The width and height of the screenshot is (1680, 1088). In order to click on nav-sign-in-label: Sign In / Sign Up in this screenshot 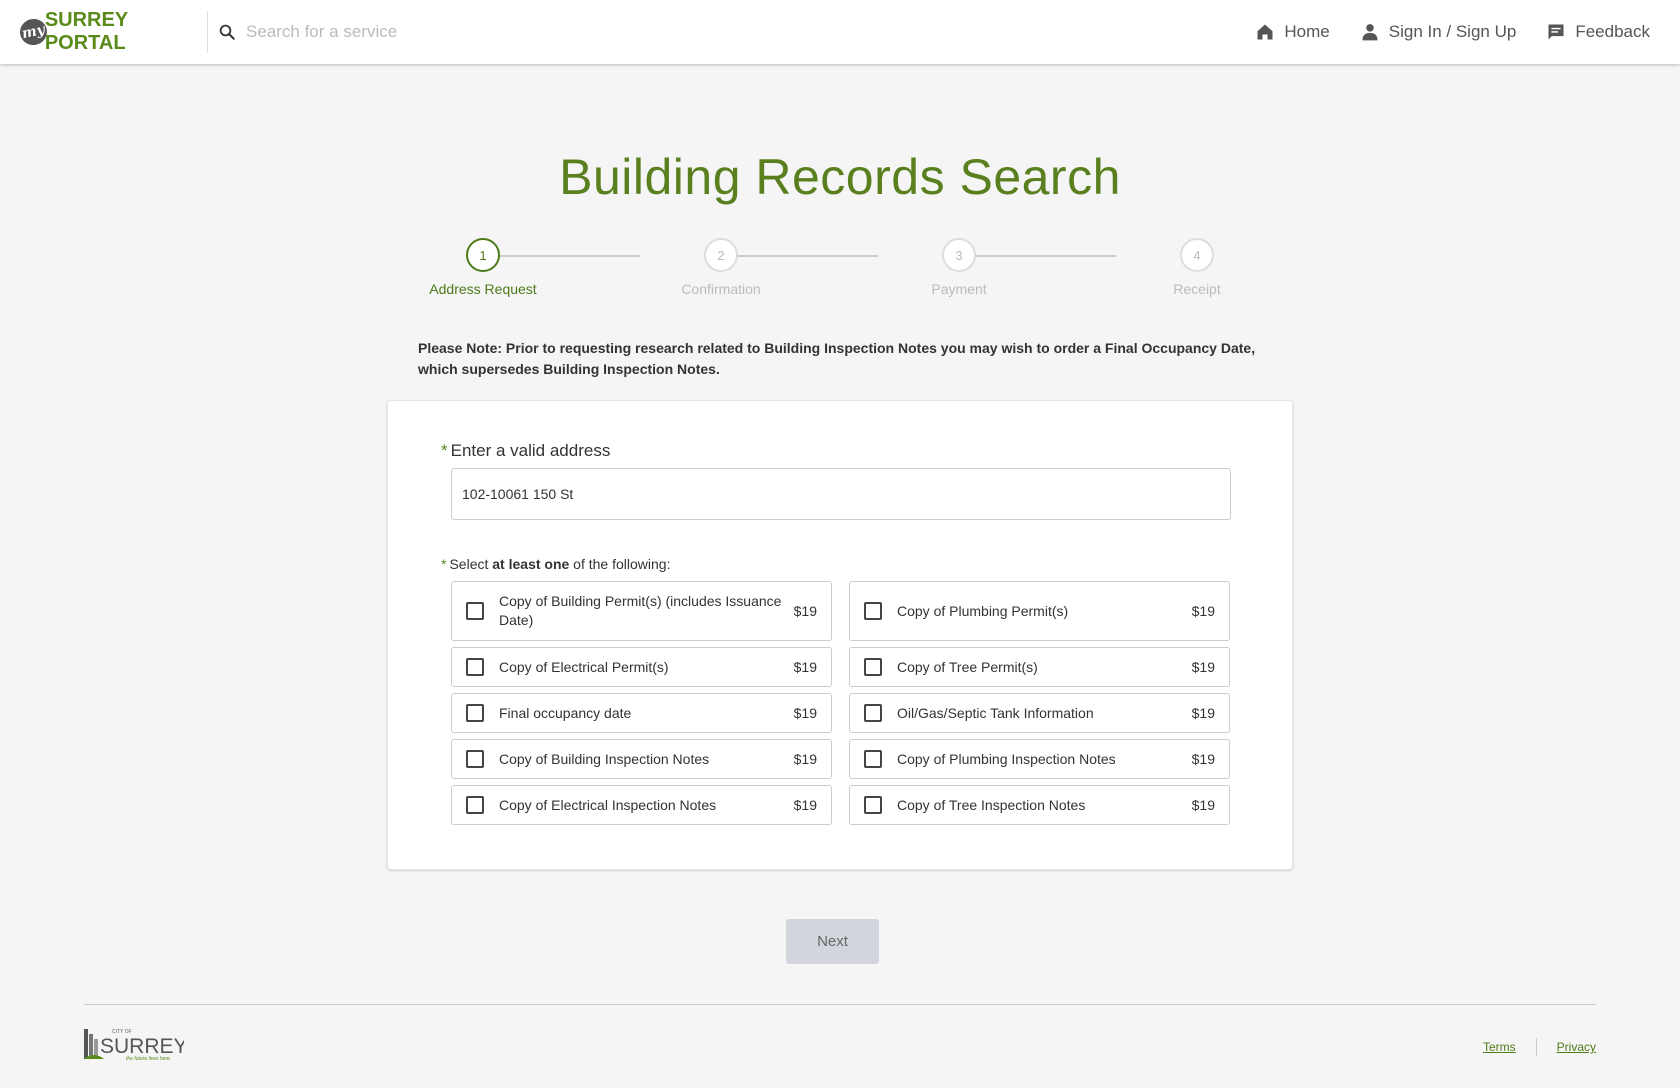, I will do `click(1452, 31)`.